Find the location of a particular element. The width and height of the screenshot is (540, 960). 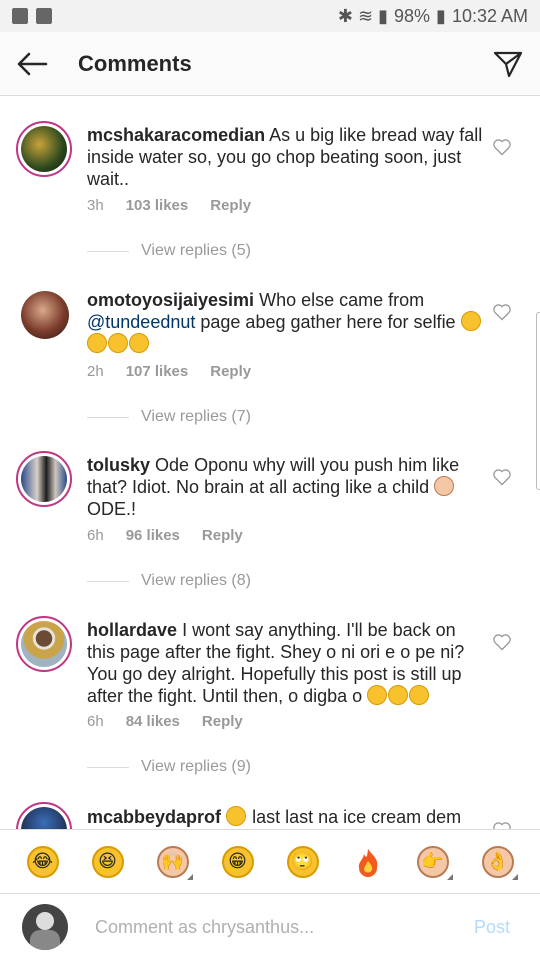

fire-icon is located at coordinates (368, 862).